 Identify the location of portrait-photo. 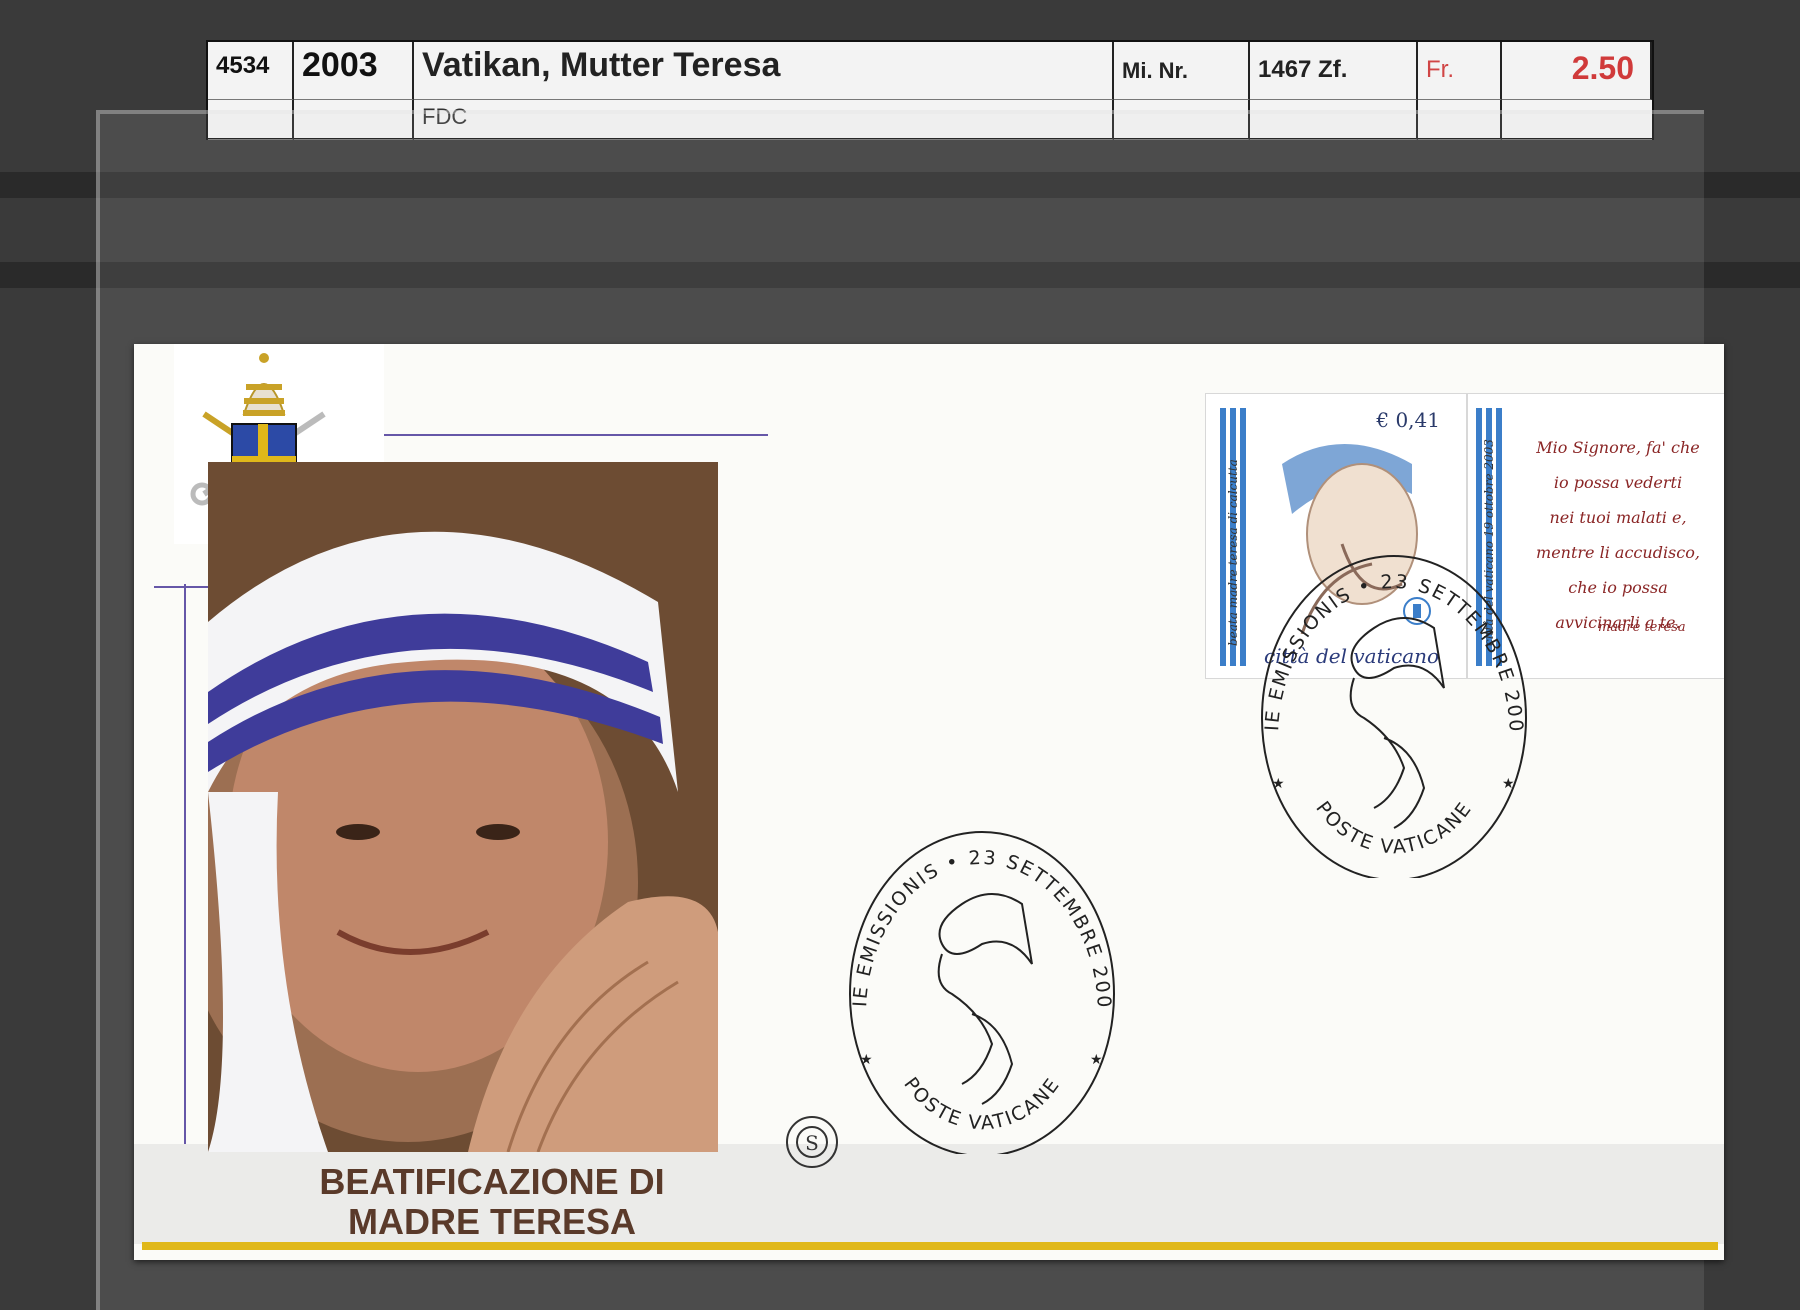
(463, 807).